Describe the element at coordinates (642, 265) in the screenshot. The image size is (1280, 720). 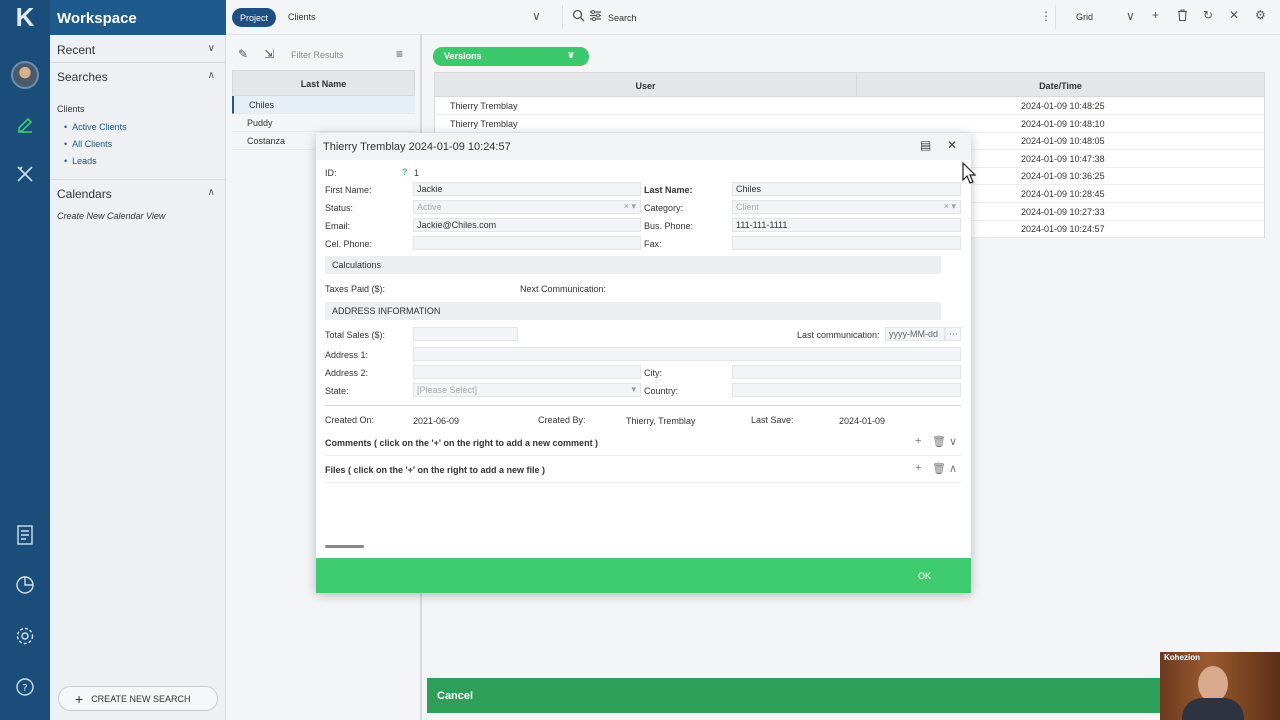
I see `calculations-section: Calculations` at that location.